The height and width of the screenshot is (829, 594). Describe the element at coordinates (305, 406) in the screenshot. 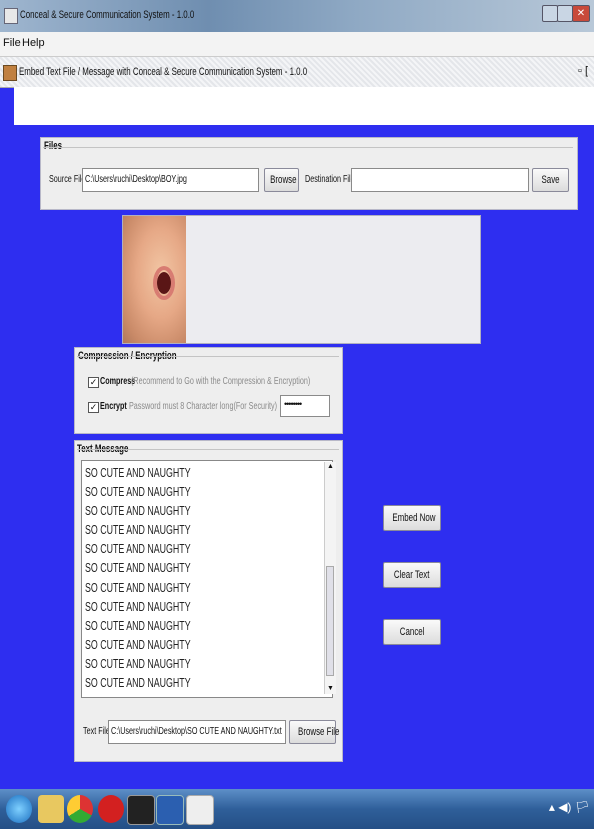

I see `password-field: ••••••••` at that location.